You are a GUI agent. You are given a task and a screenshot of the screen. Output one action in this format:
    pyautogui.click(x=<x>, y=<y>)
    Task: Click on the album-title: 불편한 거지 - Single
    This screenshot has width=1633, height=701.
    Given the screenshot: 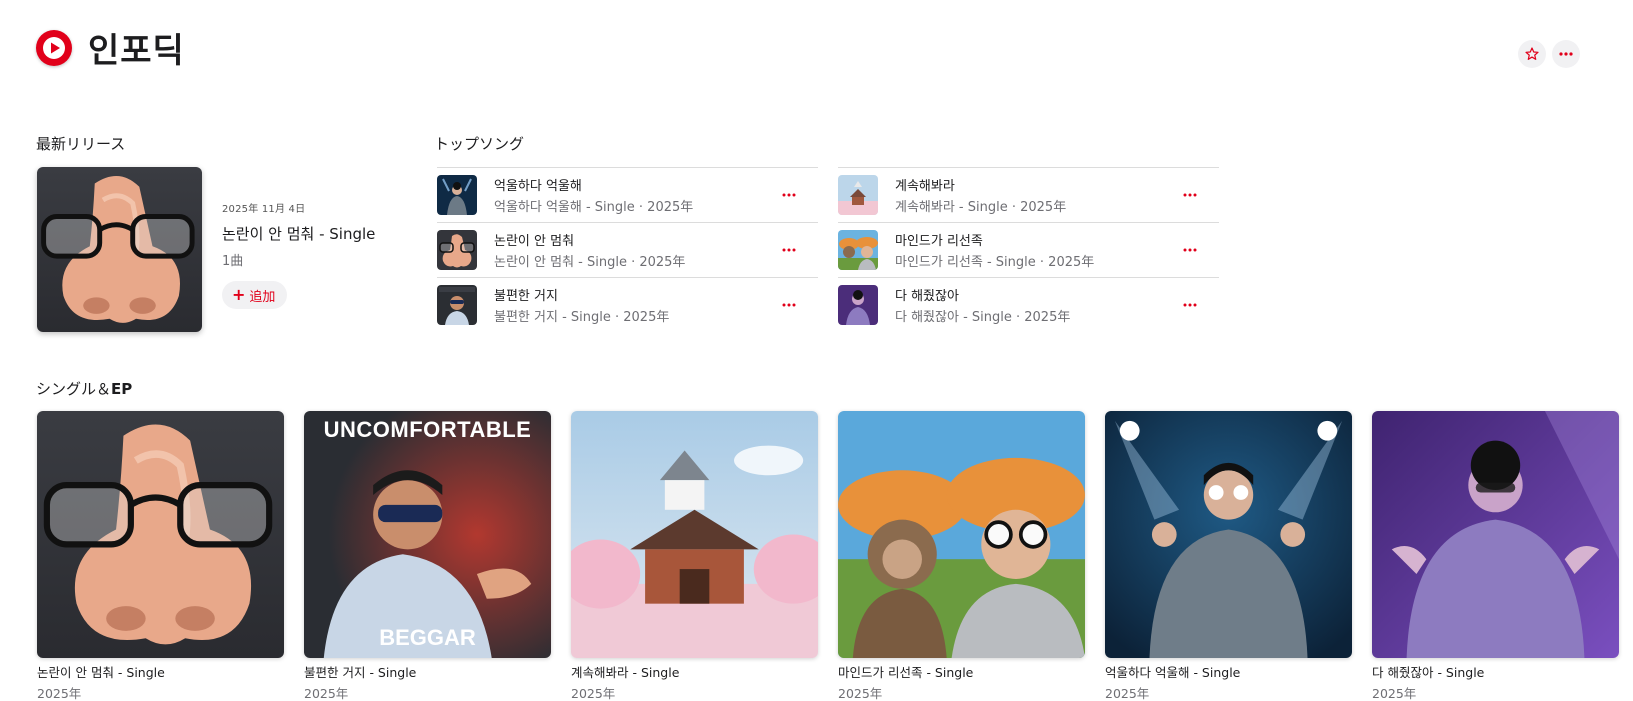 What is the action you would take?
    pyautogui.click(x=427, y=671)
    